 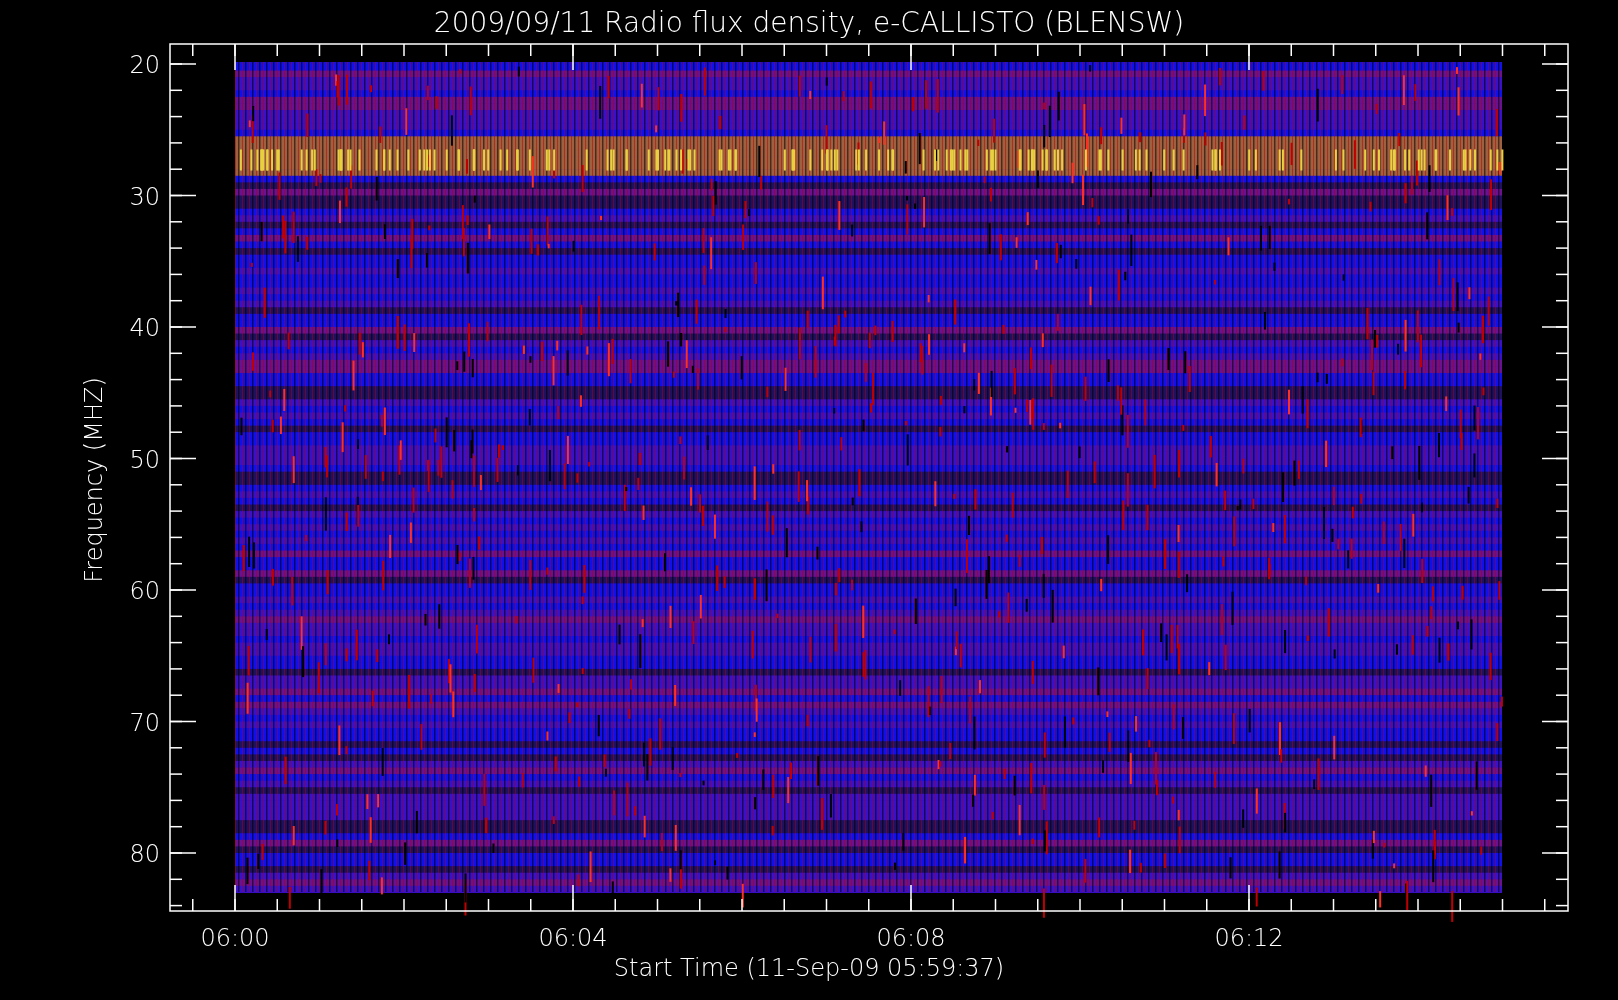 What do you see at coordinates (235, 938) in the screenshot?
I see `x-tick-label: 06:00` at bounding box center [235, 938].